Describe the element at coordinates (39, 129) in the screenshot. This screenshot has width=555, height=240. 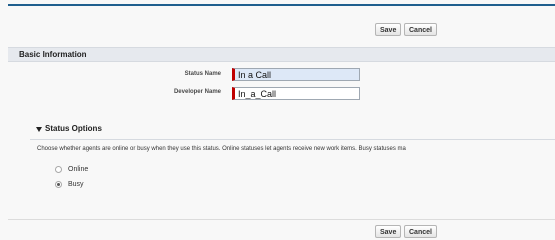
I see `collapse-triangle-icon` at that location.